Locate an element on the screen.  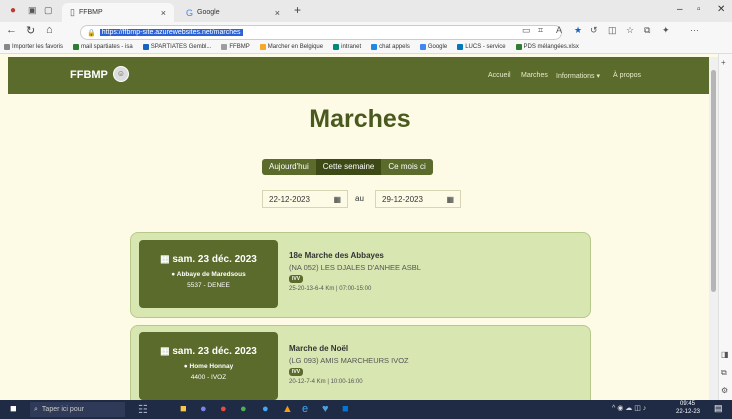
date-separator: au is located at coordinates (359, 198).